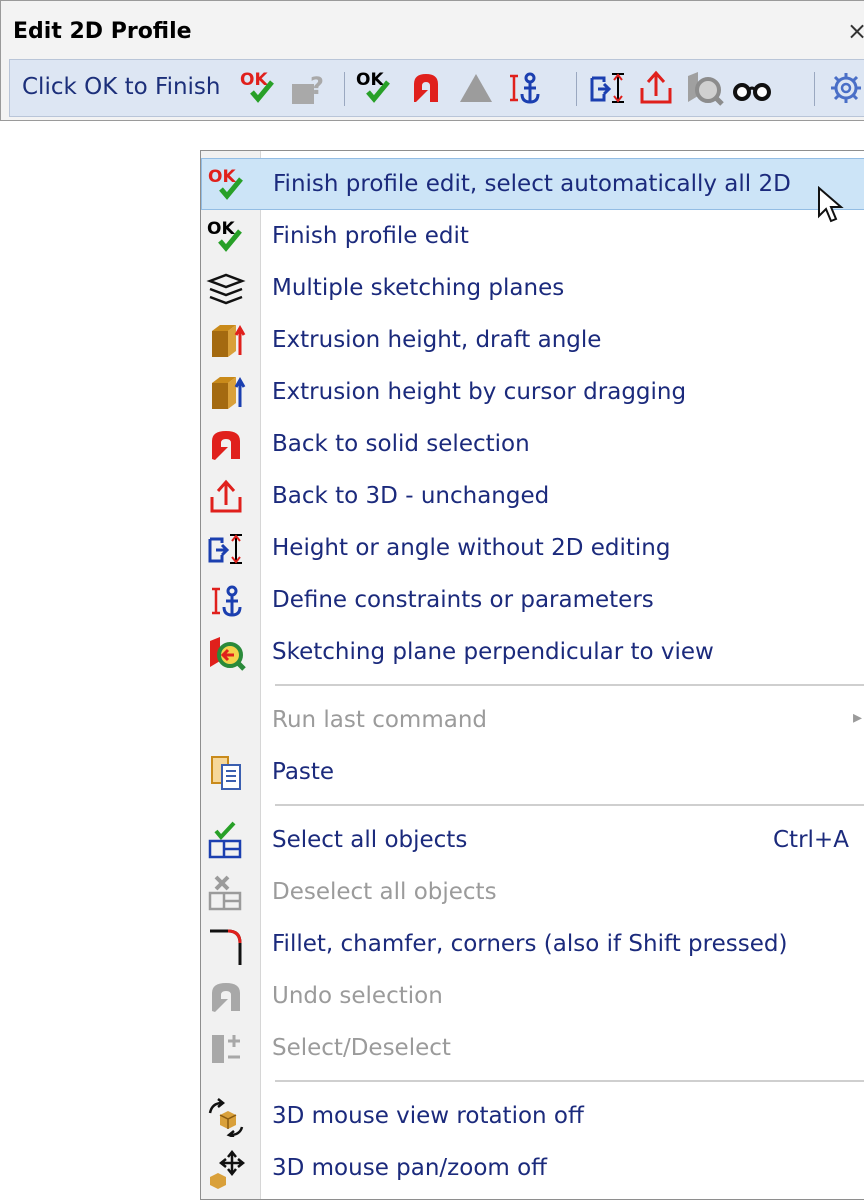 The width and height of the screenshot is (864, 1200). Describe the element at coordinates (532, 997) in the screenshot. I see `menu-item-undo-selection: Undo selection` at that location.